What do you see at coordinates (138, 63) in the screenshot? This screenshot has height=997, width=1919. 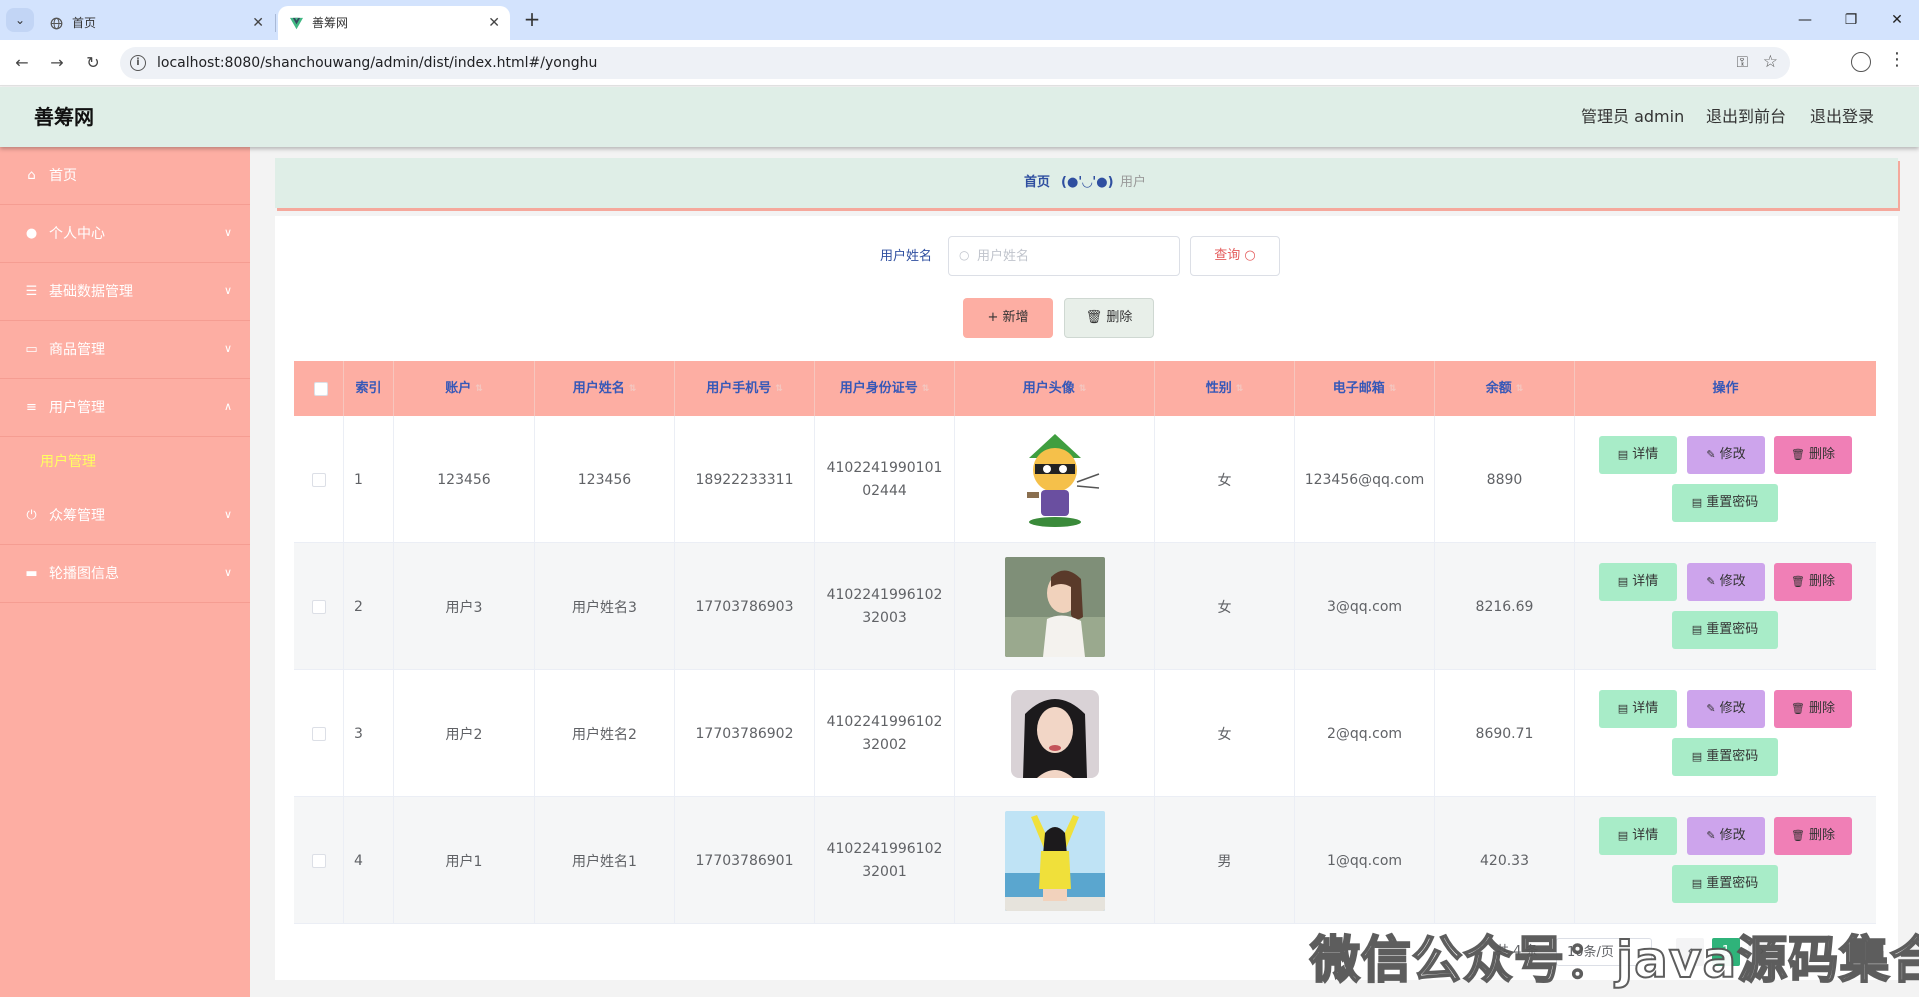 I see `site-info-icon: i` at bounding box center [138, 63].